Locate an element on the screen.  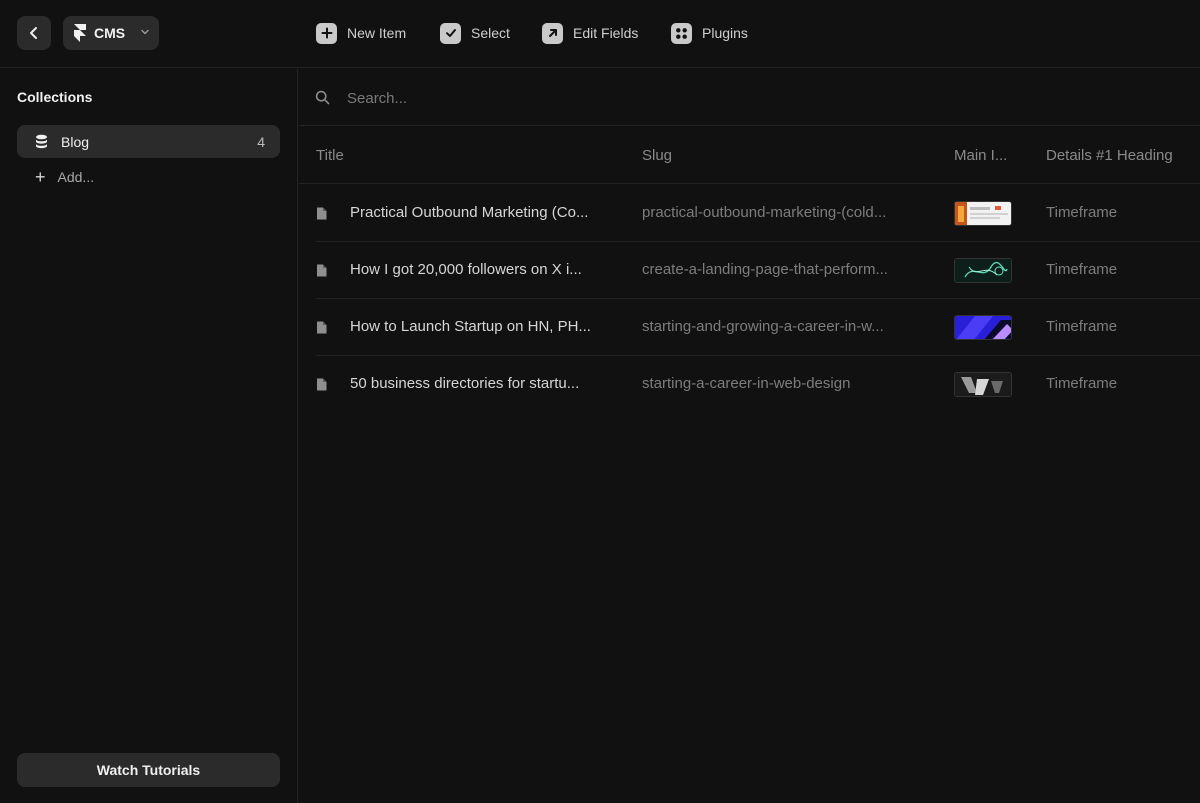
collections-heading: Collections is located at coordinates (55, 97).